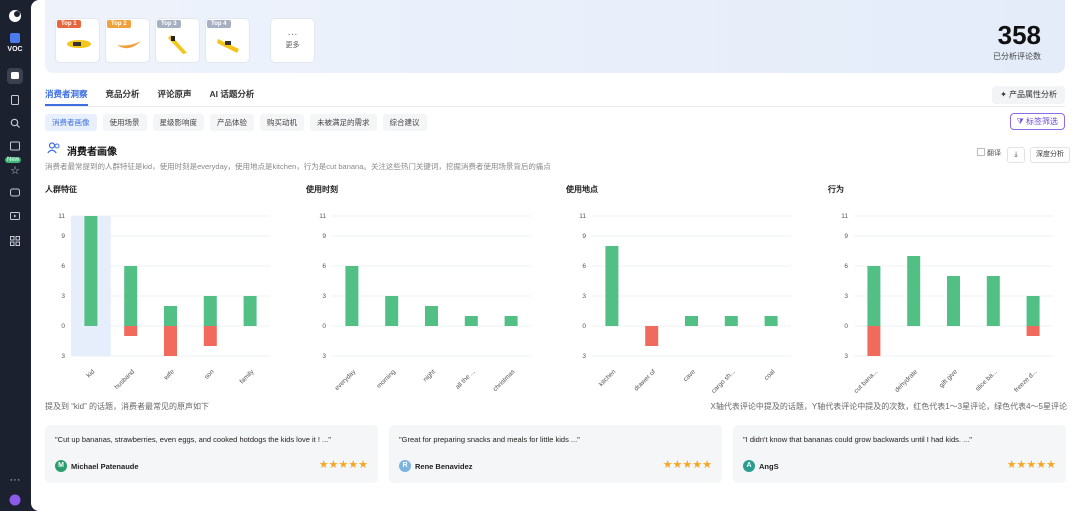 Image resolution: width=1080 pixels, height=511 pixels. What do you see at coordinates (1016, 155) in the screenshot?
I see `download-button: ⤓` at bounding box center [1016, 155].